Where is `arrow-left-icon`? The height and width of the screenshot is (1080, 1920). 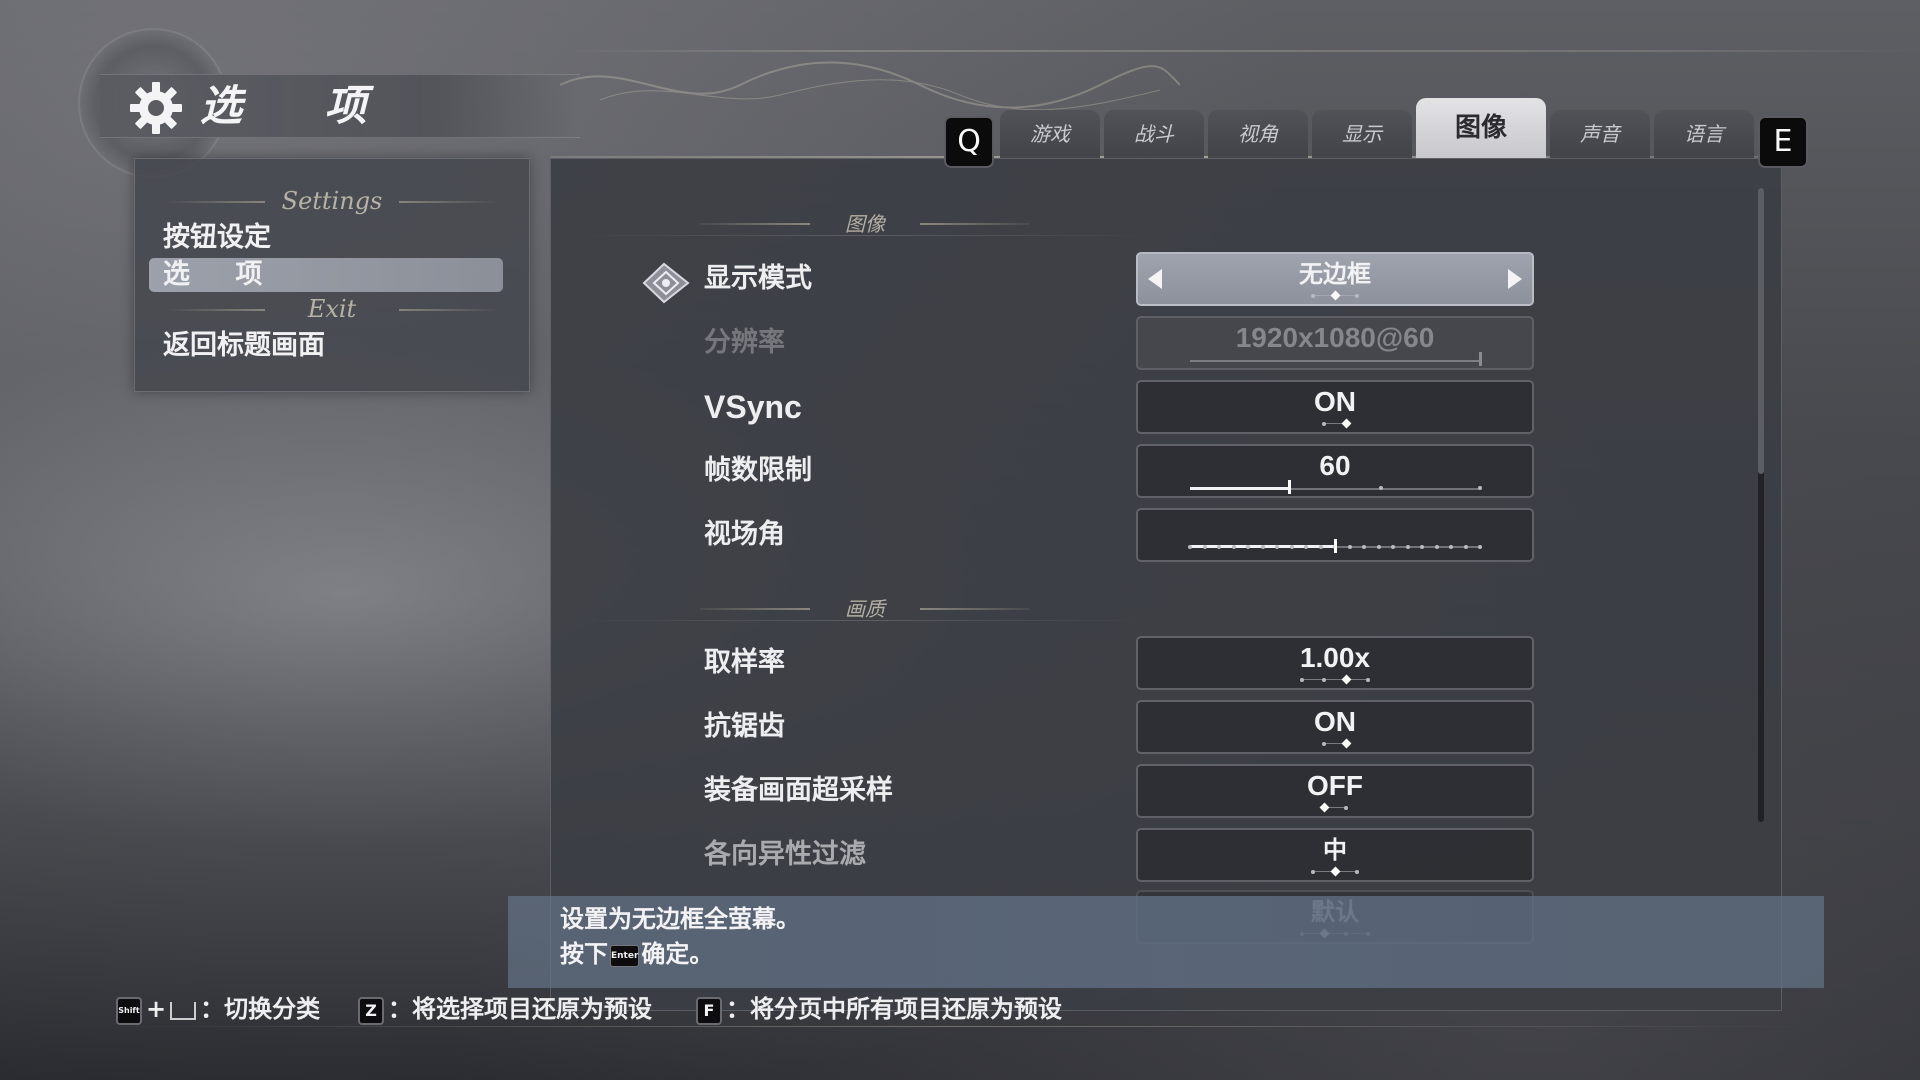
arrow-left-icon is located at coordinates (1155, 279).